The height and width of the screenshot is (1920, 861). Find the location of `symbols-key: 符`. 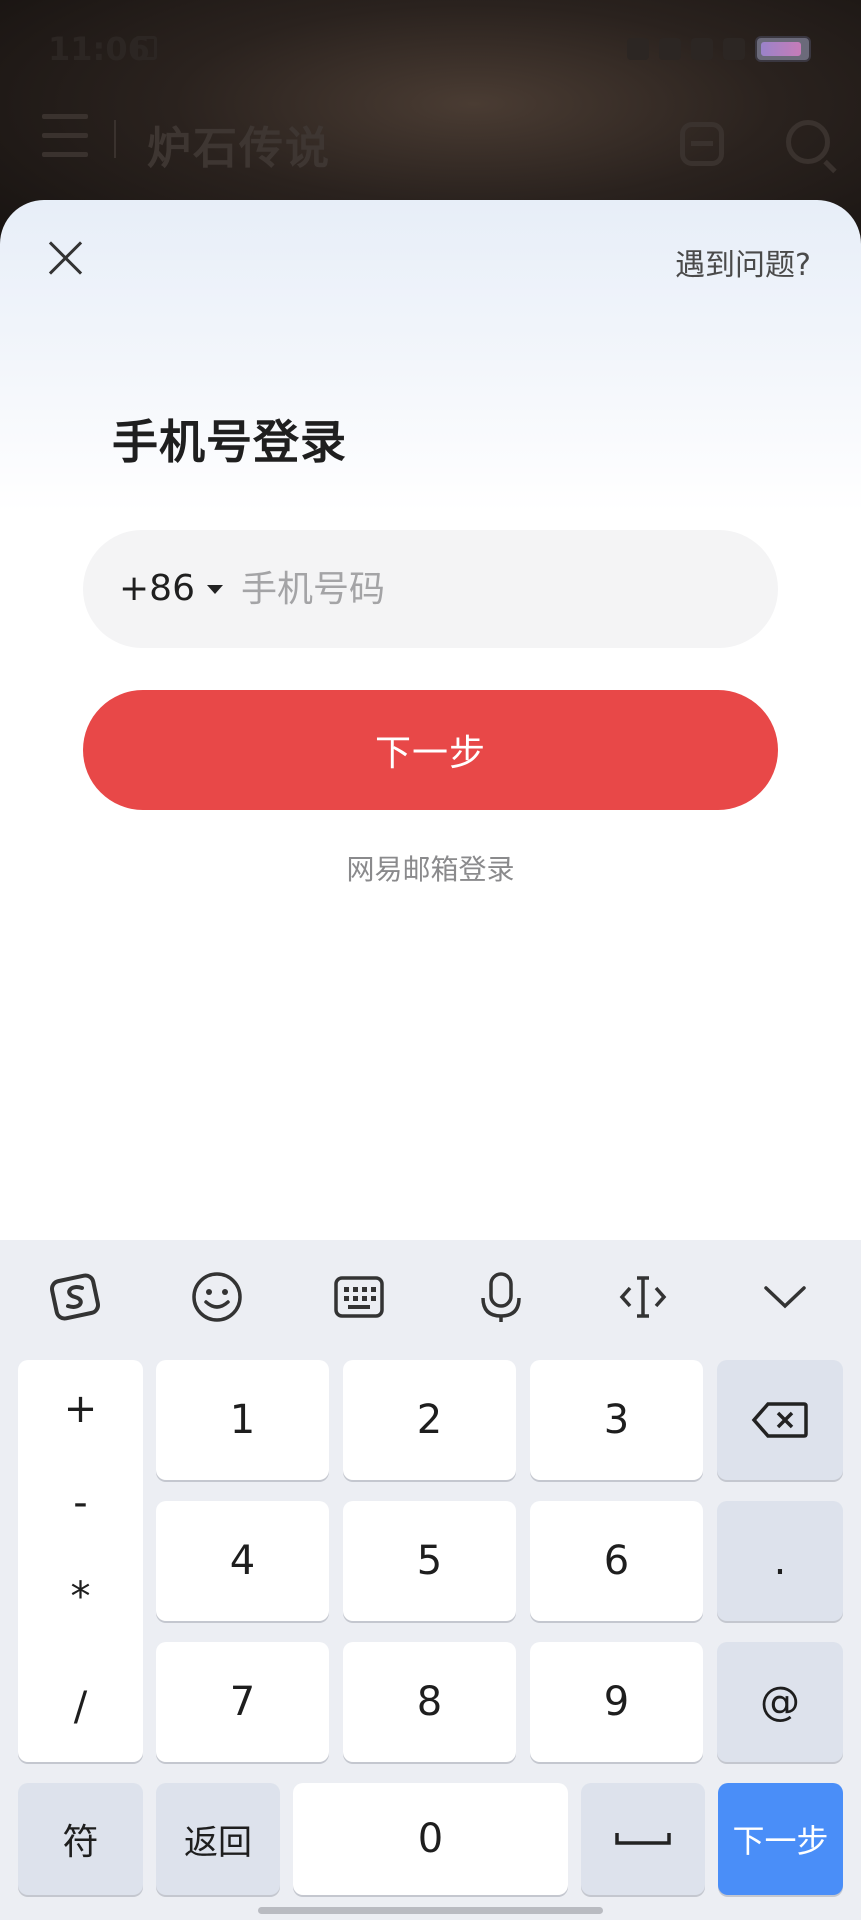

symbols-key: 符 is located at coordinates (80, 1839).